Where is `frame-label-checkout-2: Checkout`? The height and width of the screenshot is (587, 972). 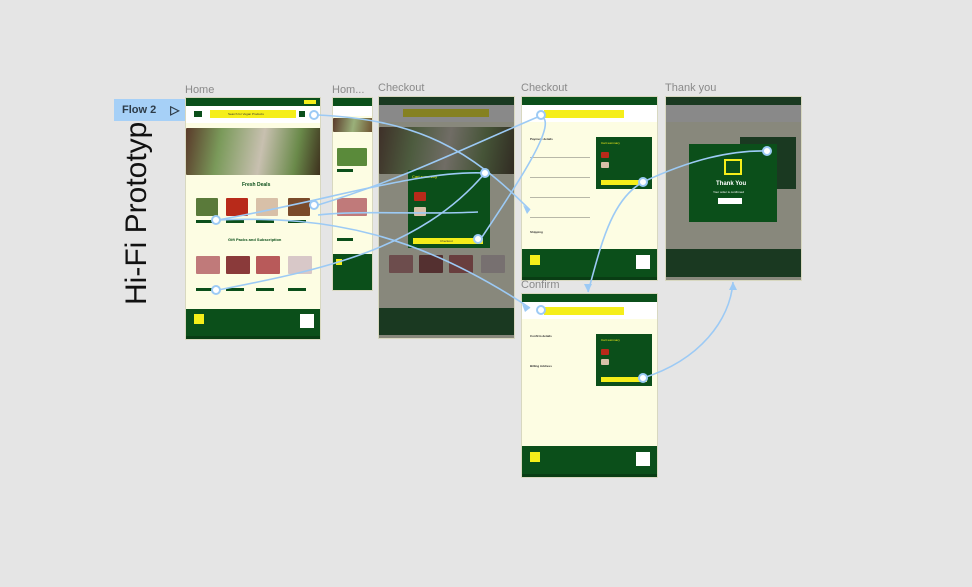
frame-label-checkout-2: Checkout is located at coordinates (544, 88).